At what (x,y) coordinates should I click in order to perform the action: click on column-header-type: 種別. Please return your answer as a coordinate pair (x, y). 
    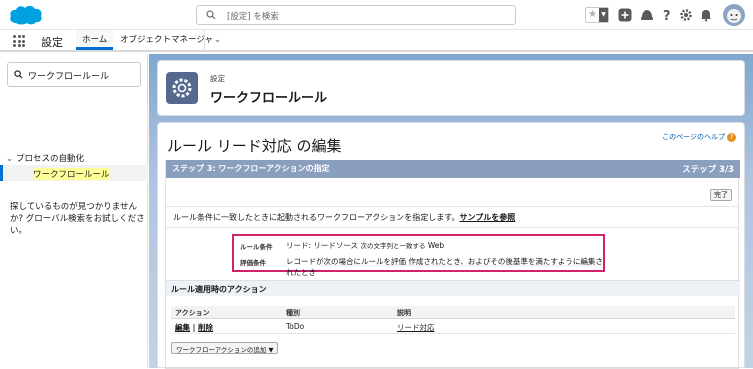
    Looking at the image, I should click on (293, 313).